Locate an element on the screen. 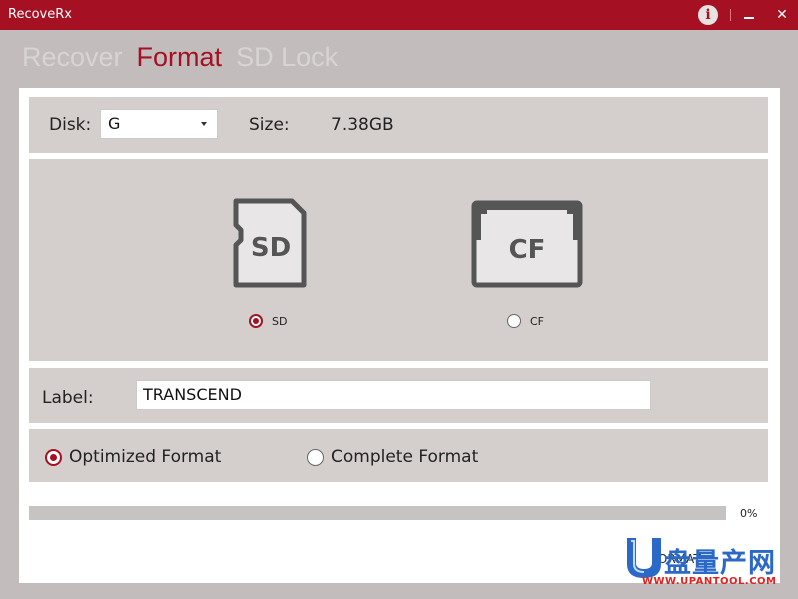  watermark-text: 盘量产网 is located at coordinates (720, 563).